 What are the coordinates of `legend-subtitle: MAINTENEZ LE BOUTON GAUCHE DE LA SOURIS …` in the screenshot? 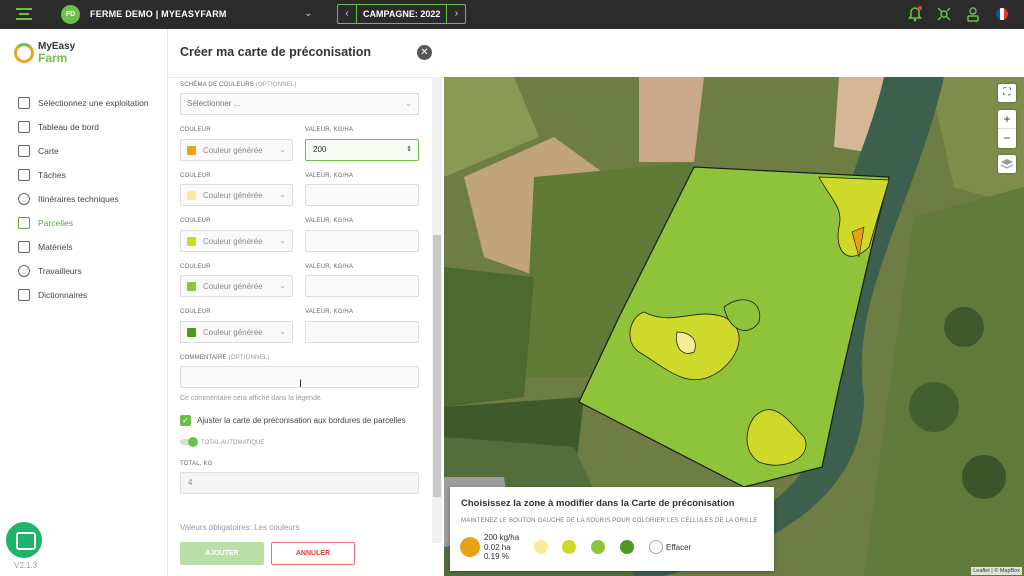 It's located at (609, 521).